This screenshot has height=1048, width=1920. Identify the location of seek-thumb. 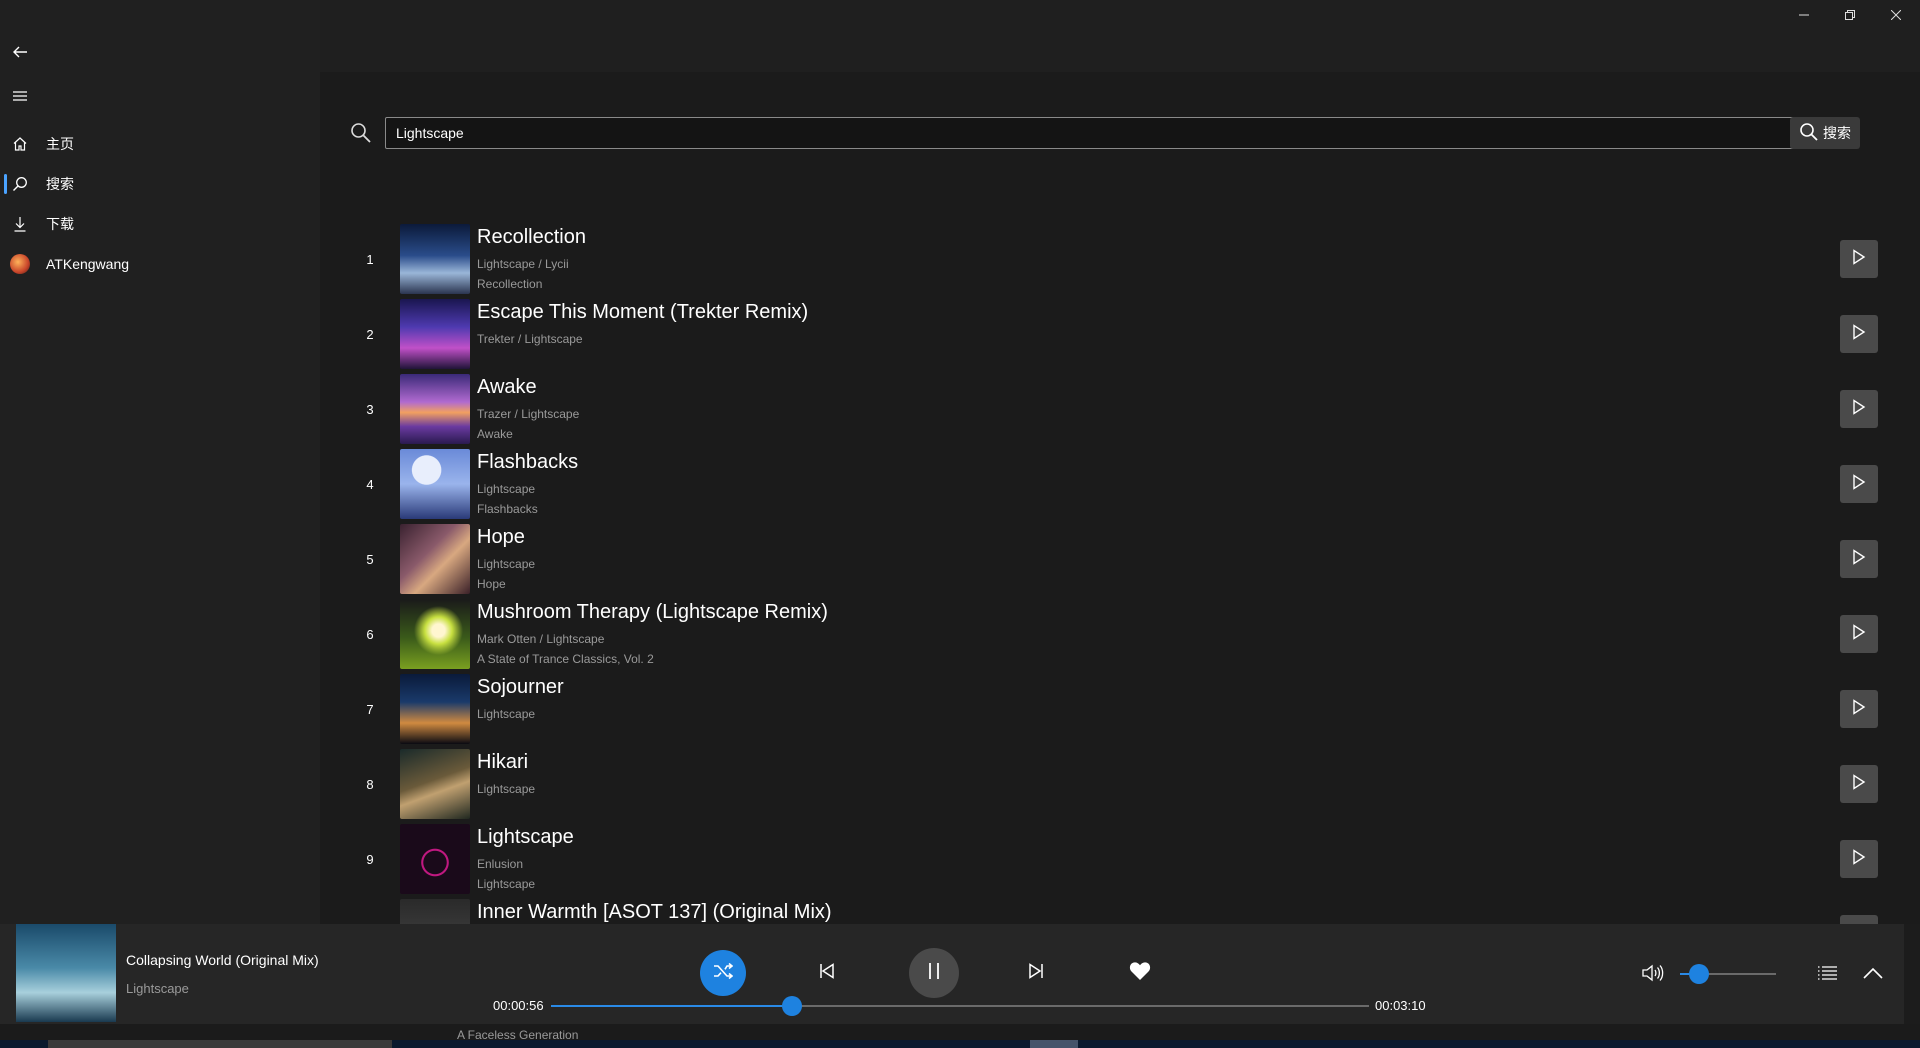
(792, 1006).